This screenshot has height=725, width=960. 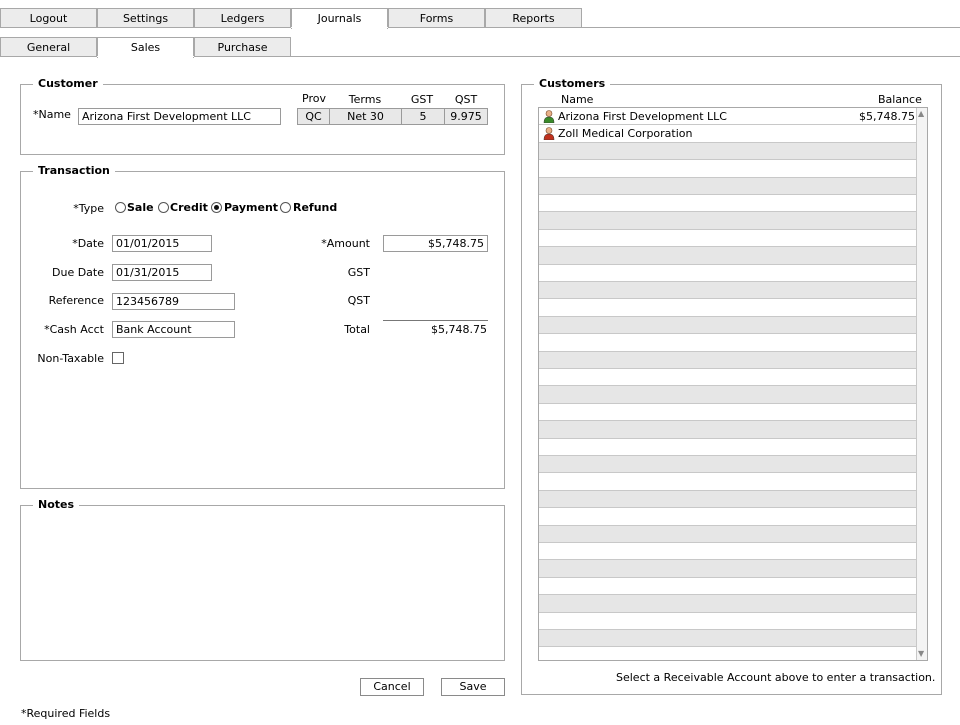 What do you see at coordinates (262, 579) in the screenshot?
I see `notes-section: Notes` at bounding box center [262, 579].